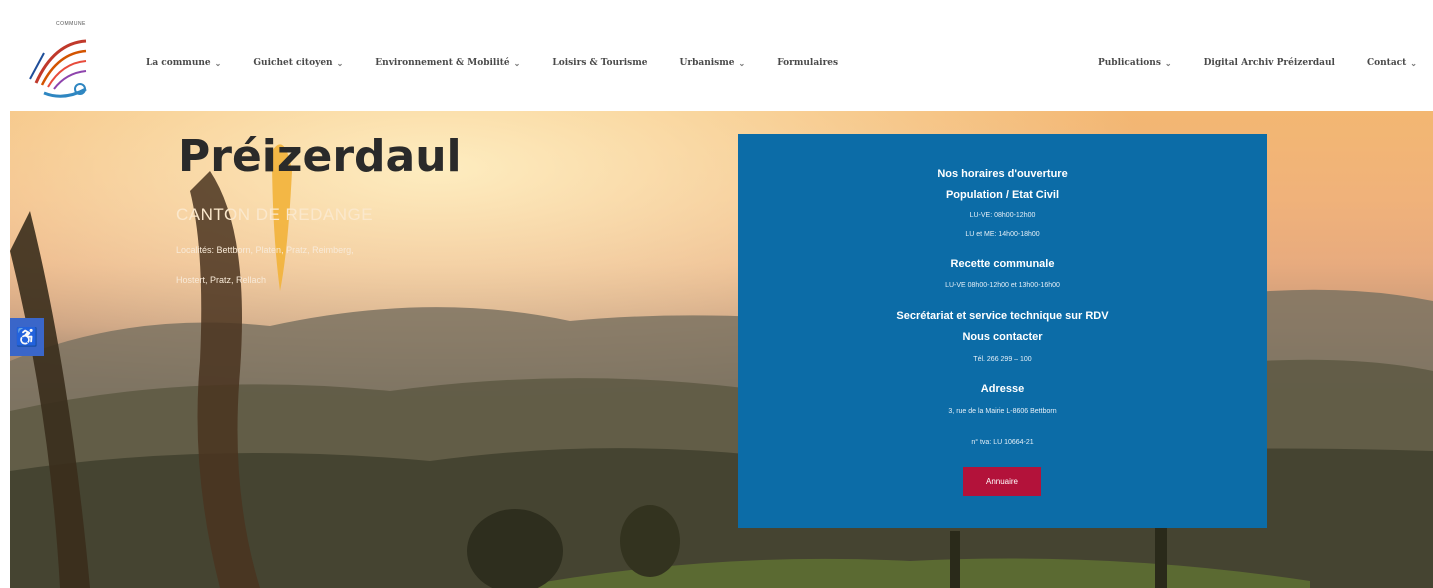 The image size is (1433, 588). I want to click on address-title: Adresse, so click(1002, 389).